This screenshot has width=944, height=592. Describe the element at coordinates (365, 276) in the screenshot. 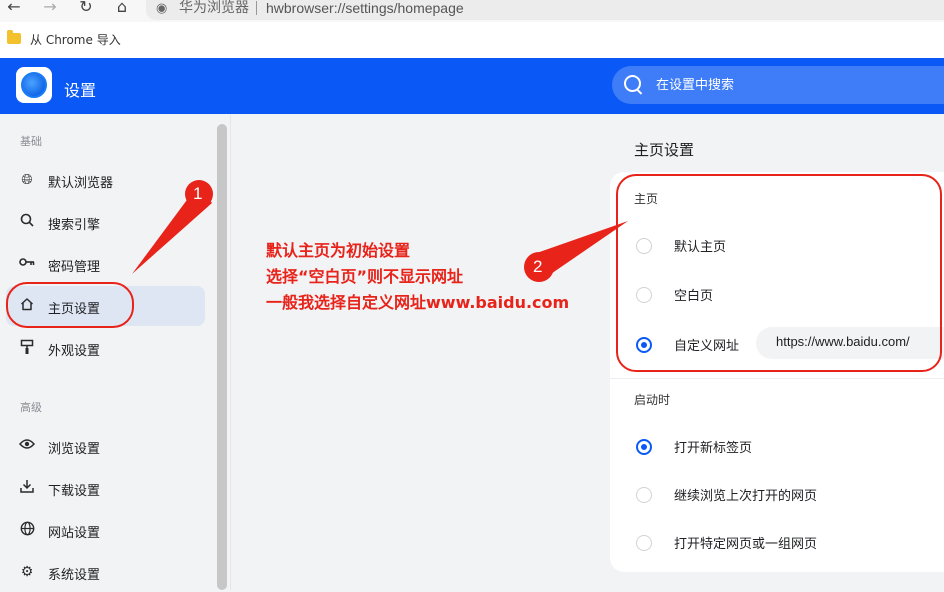

I see `annotation-line: 选择“空白页”则不显示网址` at that location.